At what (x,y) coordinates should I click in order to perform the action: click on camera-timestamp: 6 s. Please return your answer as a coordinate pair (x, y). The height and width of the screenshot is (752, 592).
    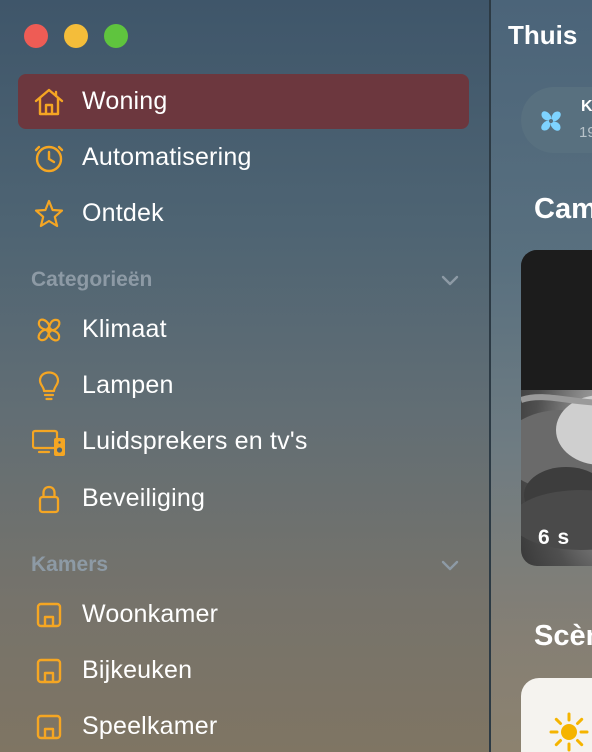
    Looking at the image, I should click on (554, 537).